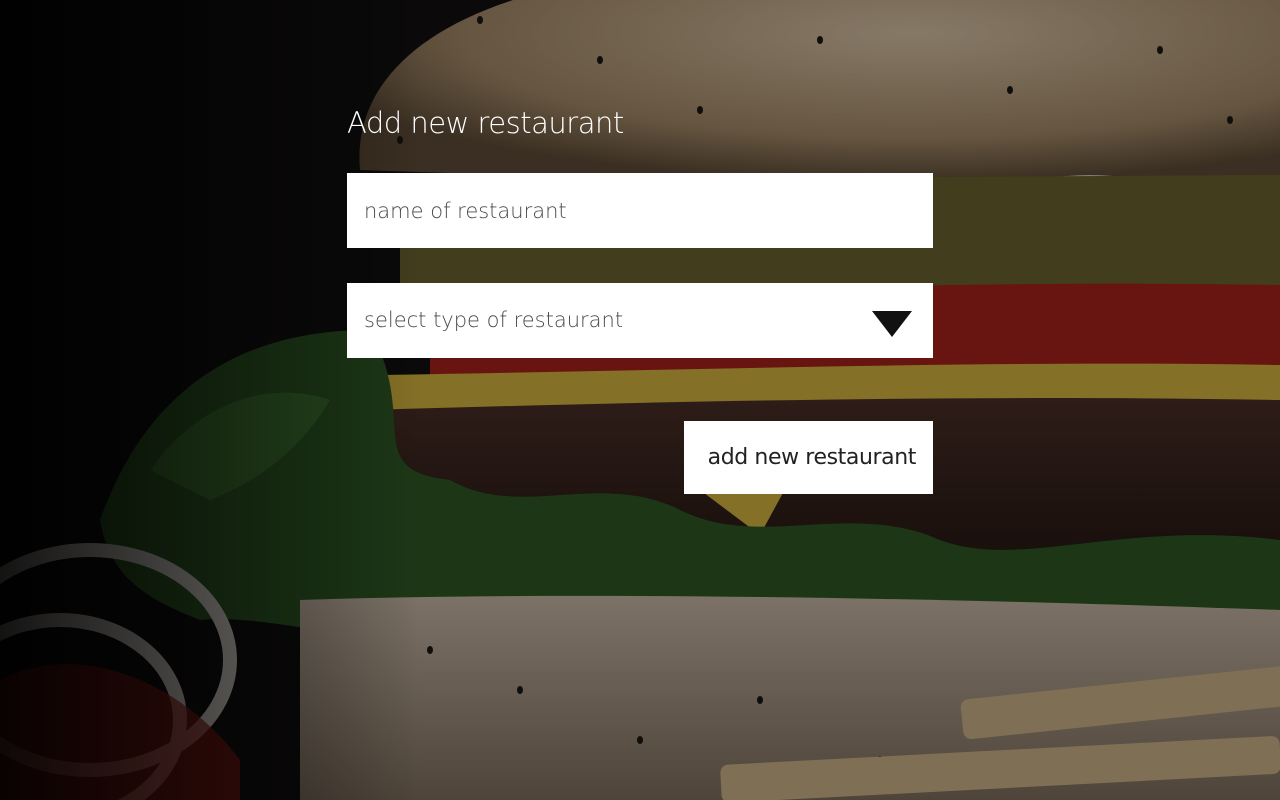 The image size is (1280, 800). What do you see at coordinates (640, 320) in the screenshot?
I see `restaurant-type-select: select type of restaurant` at bounding box center [640, 320].